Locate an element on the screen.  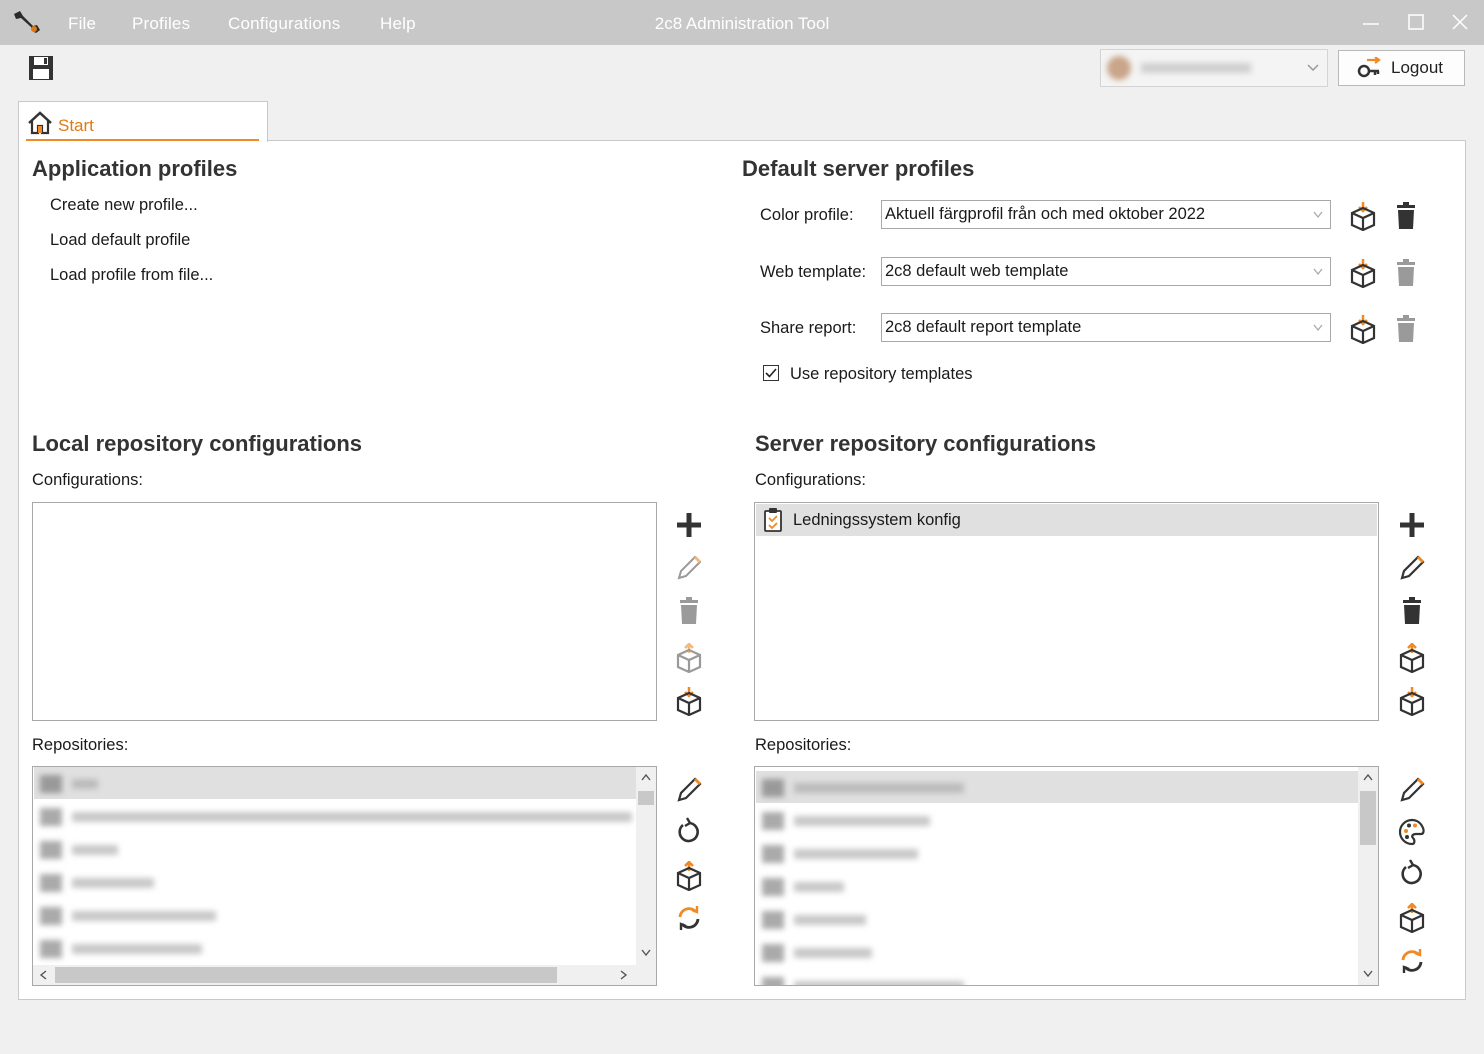
minimize-icon is located at coordinates (1371, 23).